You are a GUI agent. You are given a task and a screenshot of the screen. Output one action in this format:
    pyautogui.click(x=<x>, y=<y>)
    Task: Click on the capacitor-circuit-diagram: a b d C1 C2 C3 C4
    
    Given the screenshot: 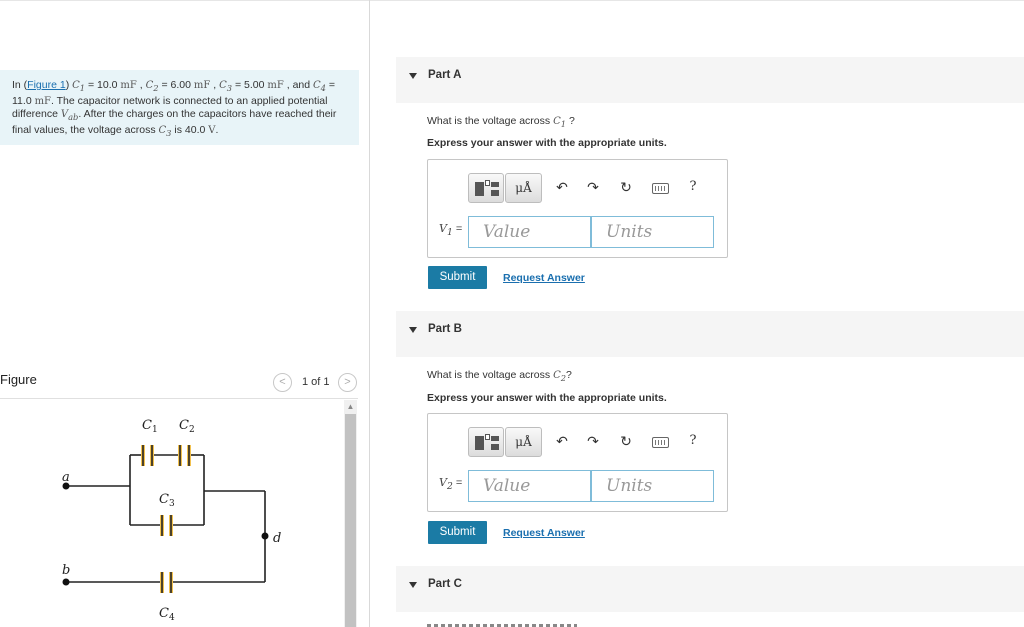 What is the action you would take?
    pyautogui.click(x=171, y=520)
    